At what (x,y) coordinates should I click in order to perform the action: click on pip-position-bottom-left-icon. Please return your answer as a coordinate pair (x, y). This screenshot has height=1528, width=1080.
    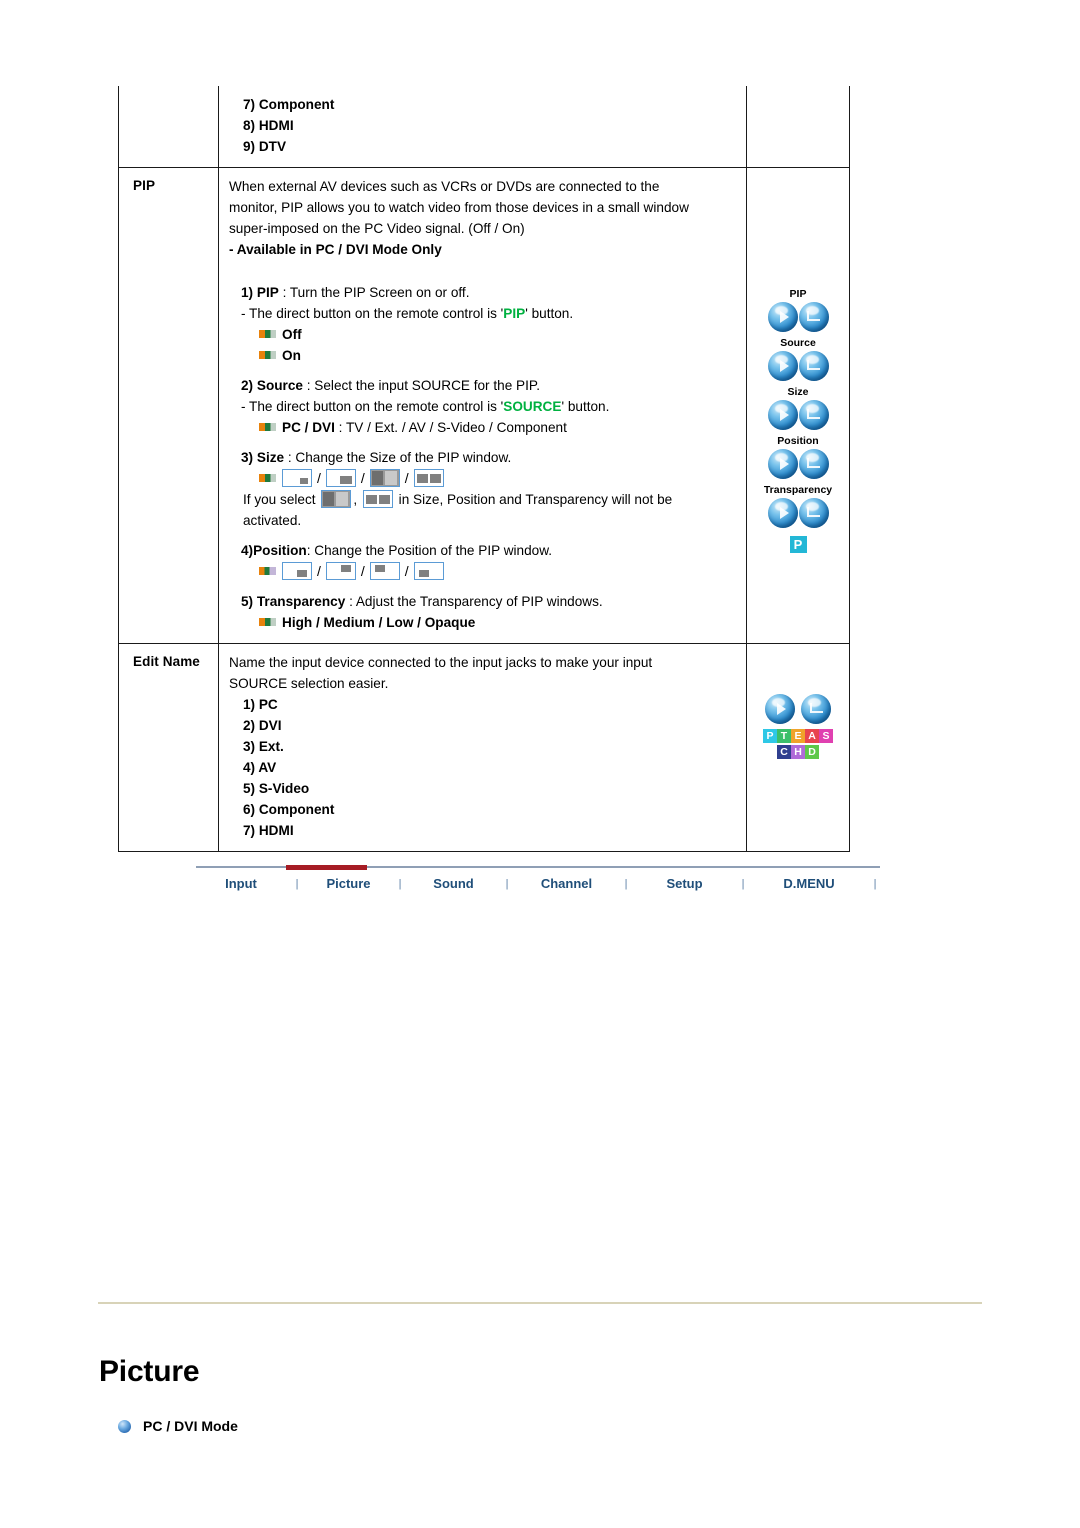
    Looking at the image, I should click on (428, 571).